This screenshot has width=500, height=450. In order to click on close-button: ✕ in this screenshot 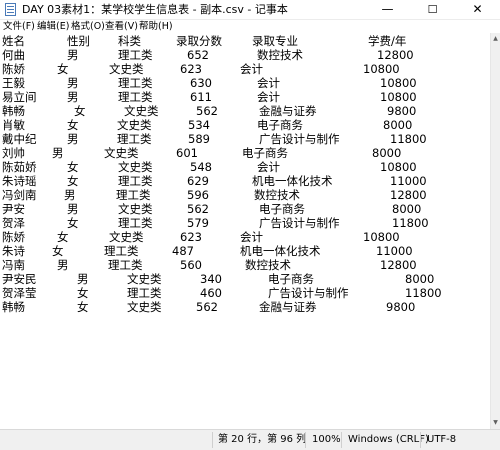, I will do `click(477, 9)`.